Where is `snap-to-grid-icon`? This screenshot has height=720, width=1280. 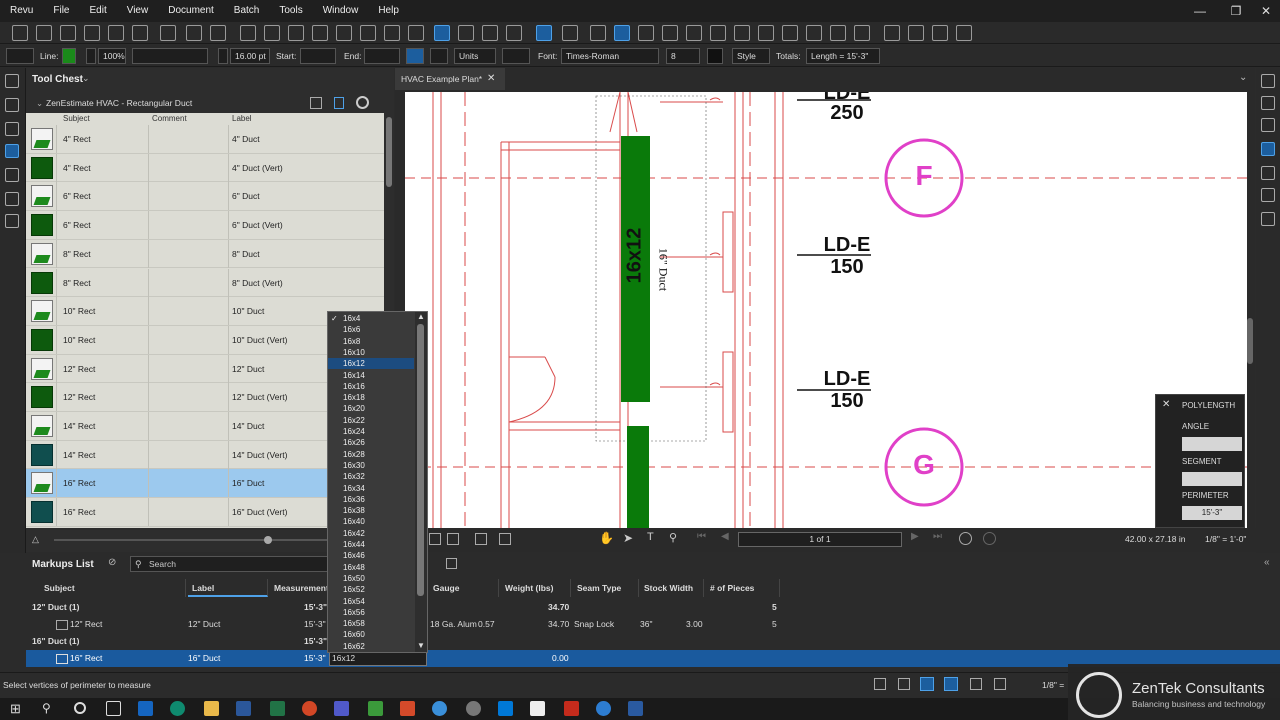 snap-to-grid-icon is located at coordinates (904, 684).